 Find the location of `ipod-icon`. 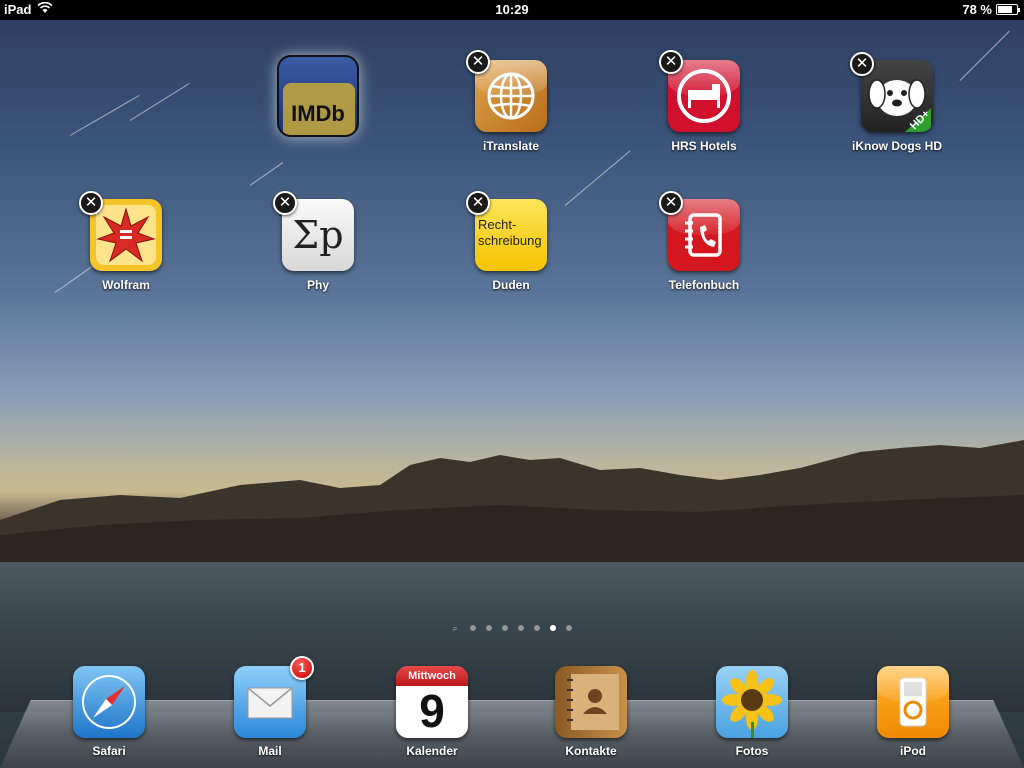

ipod-icon is located at coordinates (913, 702).